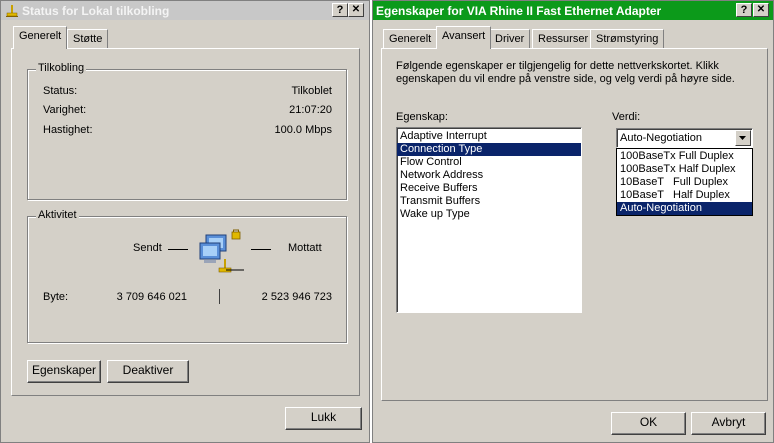 Image resolution: width=774 pixels, height=443 pixels. I want to click on property-item: Flow Control, so click(489, 162).